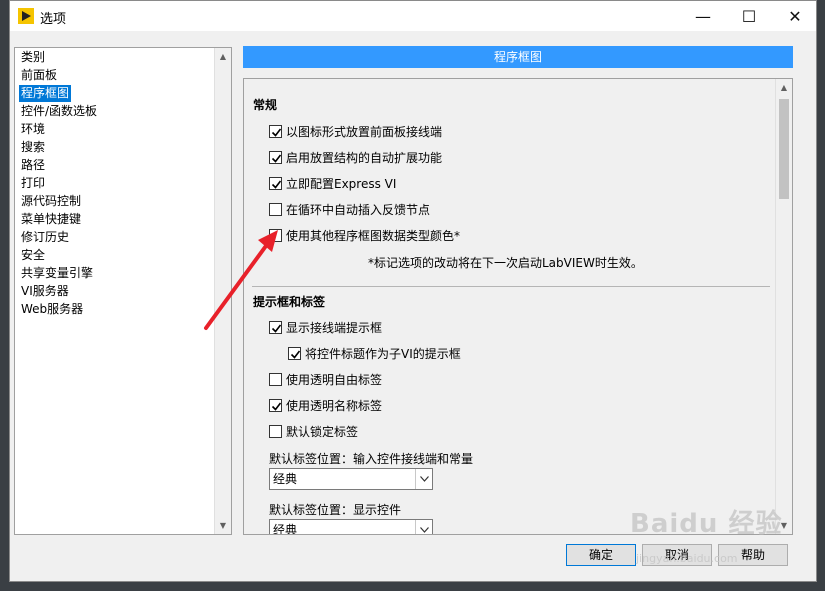 The height and width of the screenshot is (591, 825). What do you see at coordinates (334, 379) in the screenshot?
I see `option-label: 使用透明自由标签` at bounding box center [334, 379].